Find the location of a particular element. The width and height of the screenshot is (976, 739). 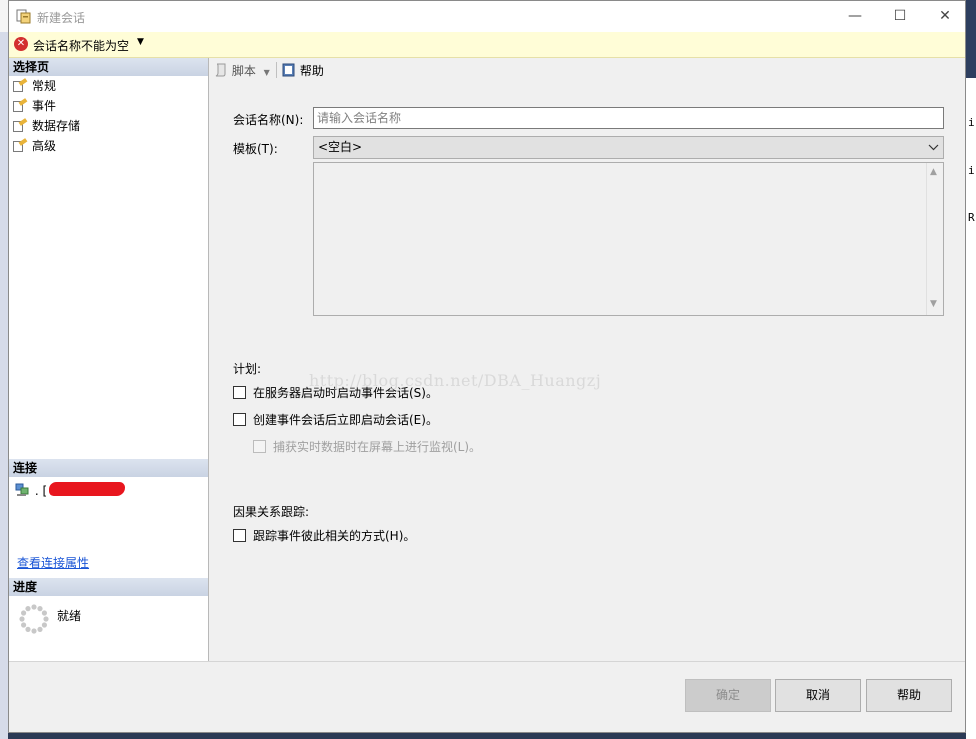

toolbar-separator is located at coordinates (276, 70).